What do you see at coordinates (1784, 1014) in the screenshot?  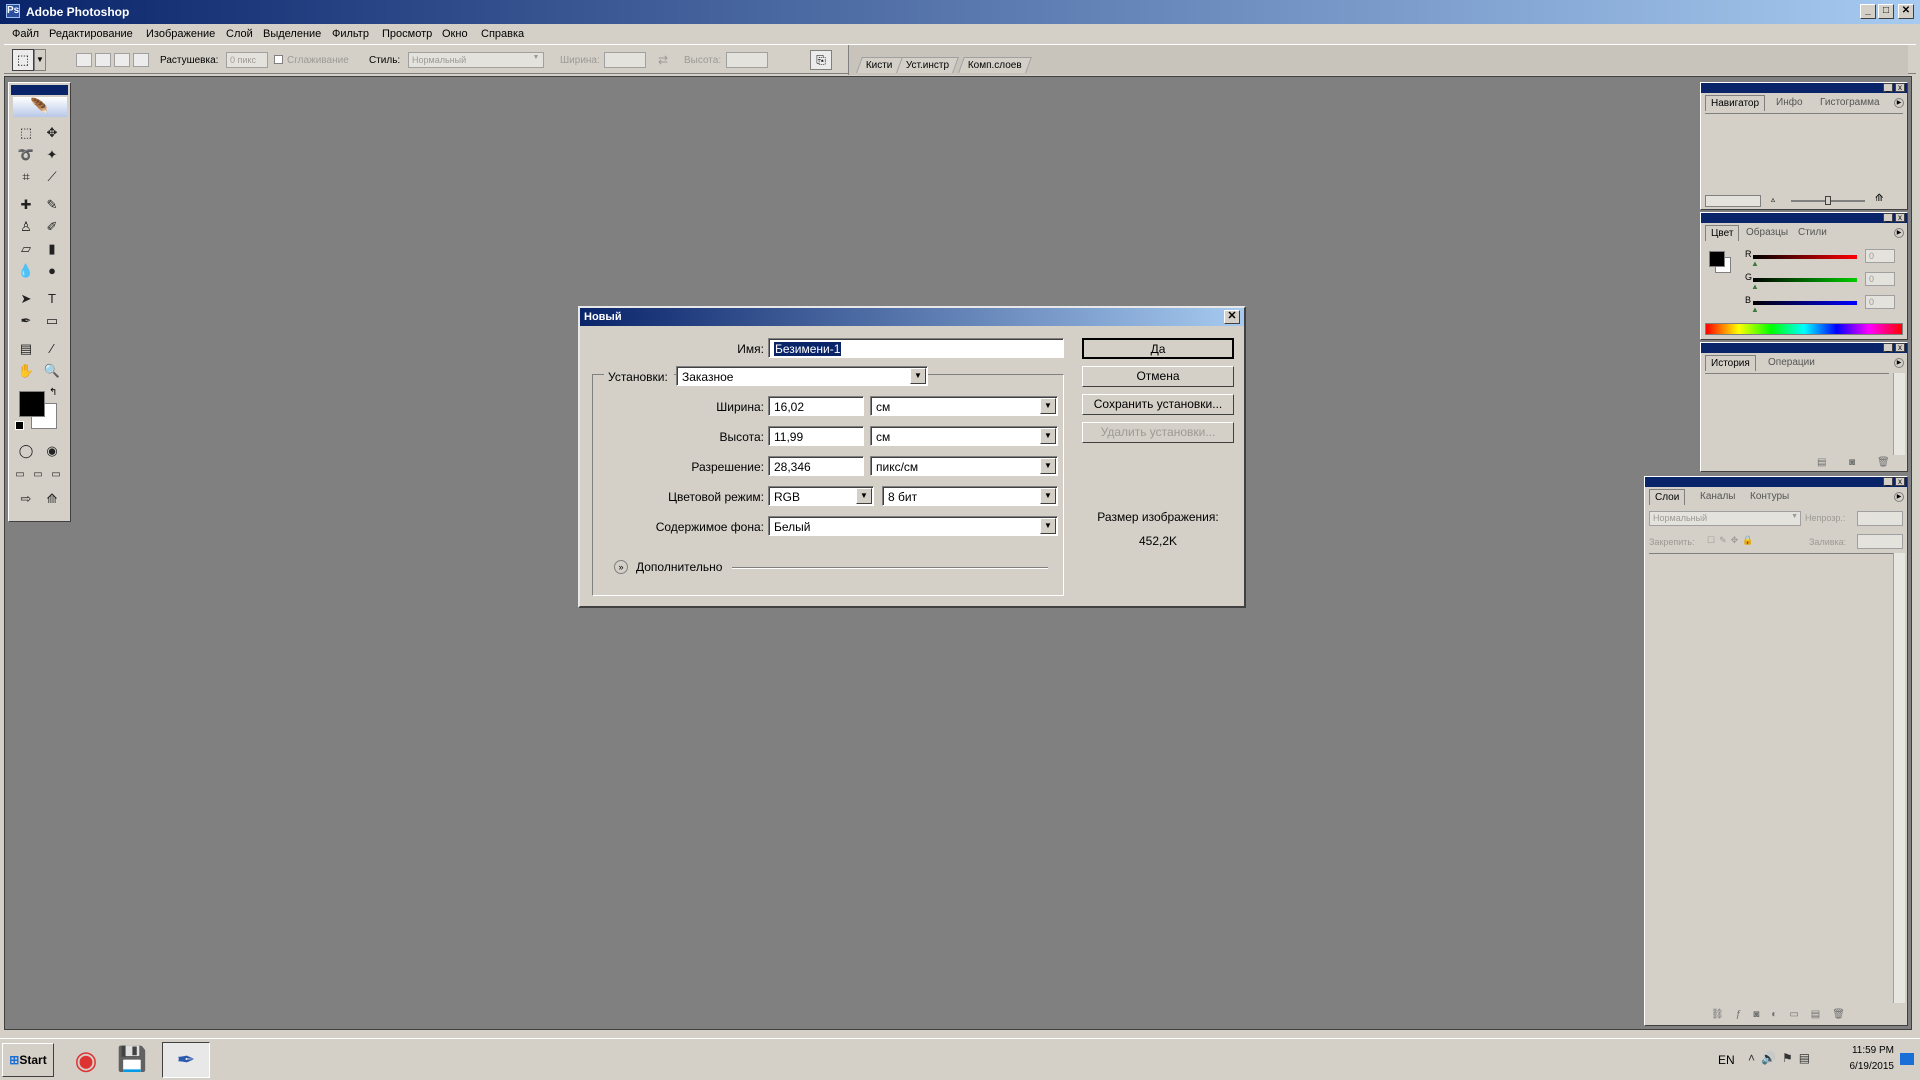 I see `layers-bottom-toolbar-icons: ⛓ƒ◙◐▭▤🗑` at bounding box center [1784, 1014].